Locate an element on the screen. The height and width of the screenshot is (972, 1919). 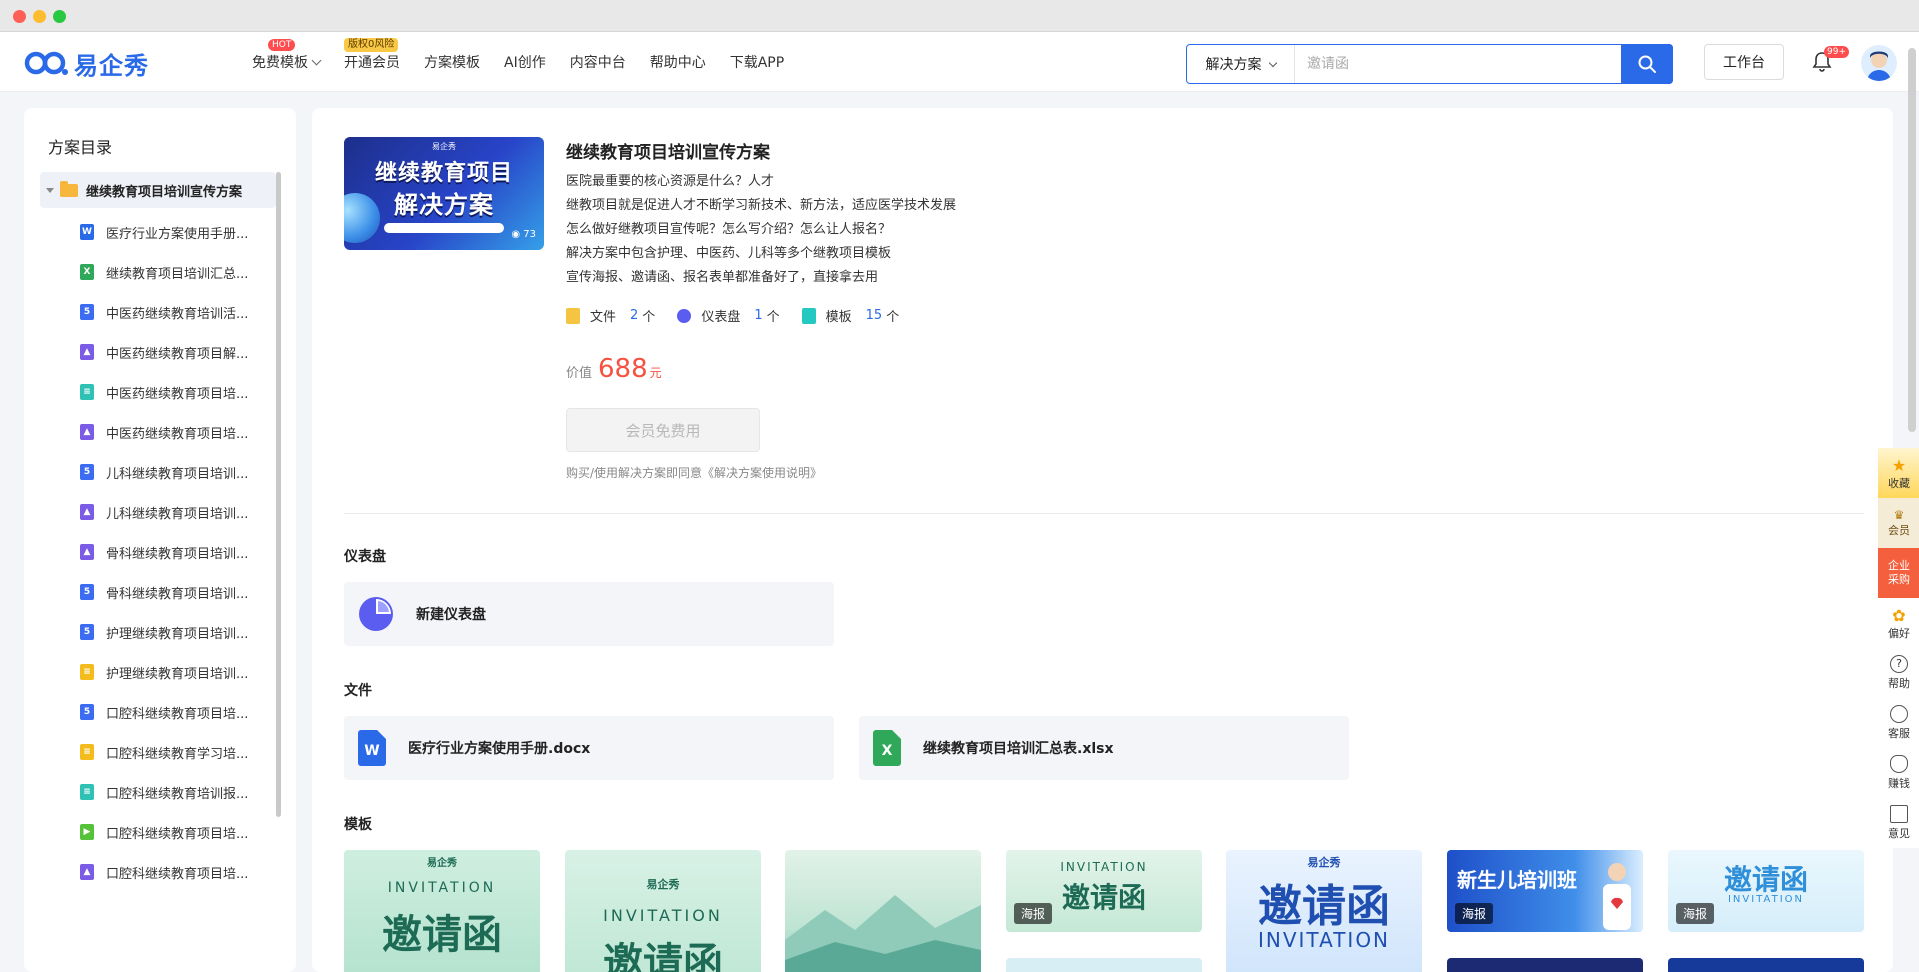
agreement-note: 购买/使用解决方案即同意《解决方案使用说明》 is located at coordinates (694, 472).